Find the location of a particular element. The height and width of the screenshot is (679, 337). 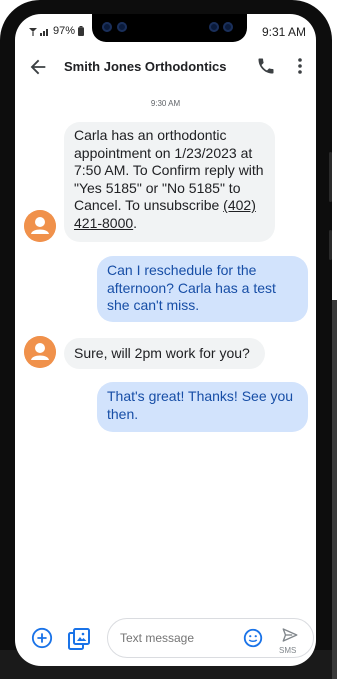

message-input is located at coordinates (175, 638).